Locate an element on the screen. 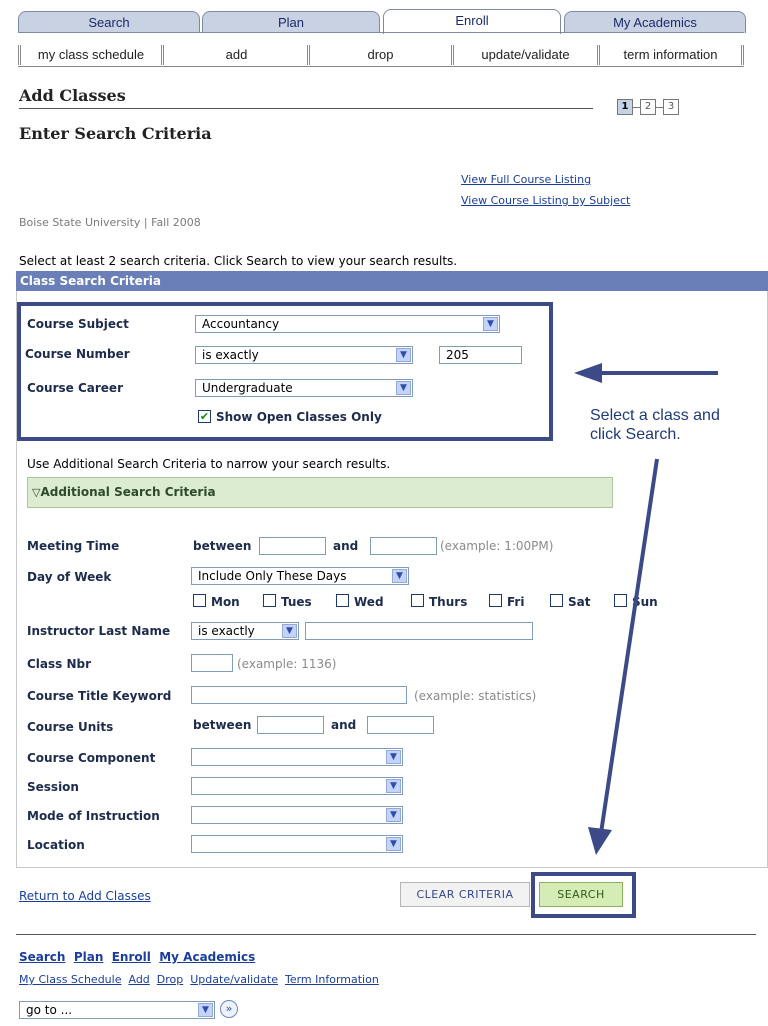 The height and width of the screenshot is (1026, 768). criteria-band: Class Search Criteria is located at coordinates (392, 281).